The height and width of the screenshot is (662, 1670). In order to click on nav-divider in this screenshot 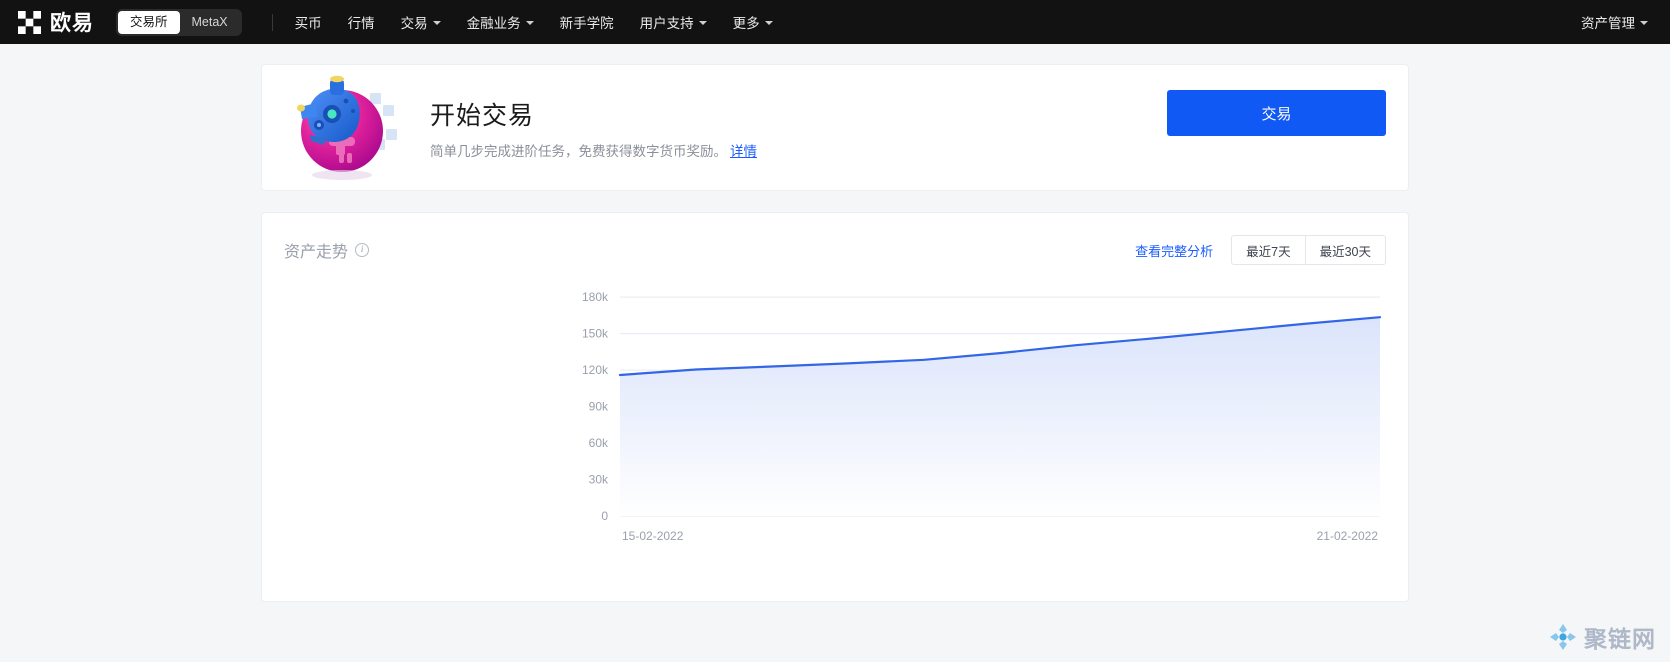, I will do `click(272, 22)`.